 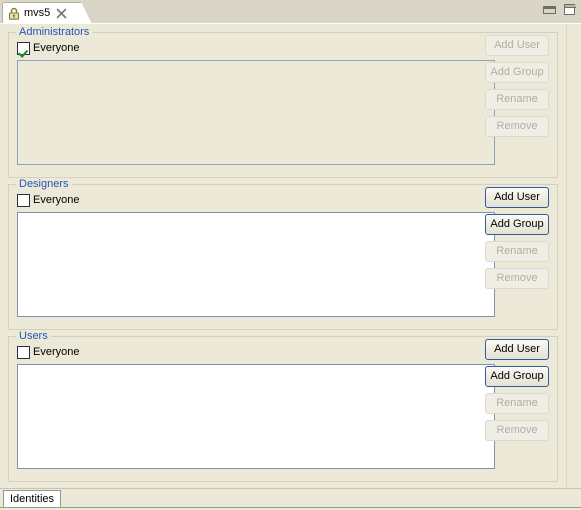 I want to click on rename-button-users: Rename, so click(x=517, y=403).